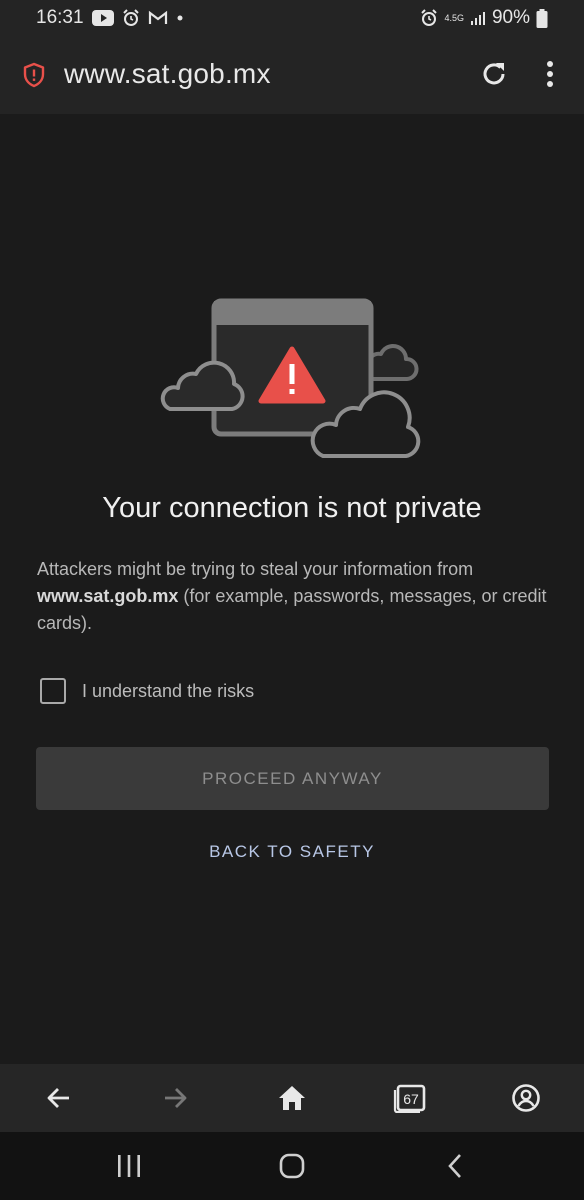  I want to click on network-arrows-icon: 4.5G, so click(454, 17).